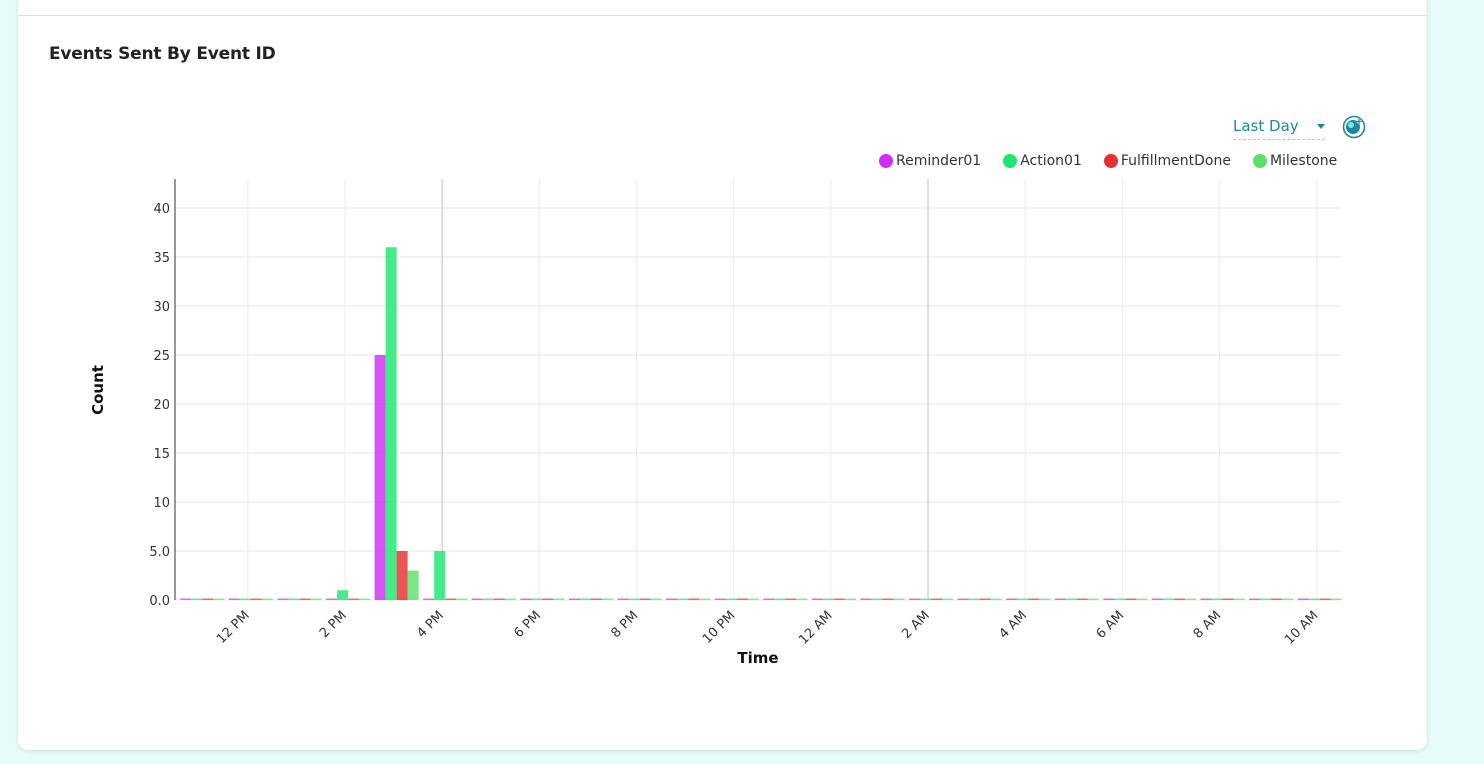  Describe the element at coordinates (757, 658) in the screenshot. I see `x-axis-title: Time` at that location.